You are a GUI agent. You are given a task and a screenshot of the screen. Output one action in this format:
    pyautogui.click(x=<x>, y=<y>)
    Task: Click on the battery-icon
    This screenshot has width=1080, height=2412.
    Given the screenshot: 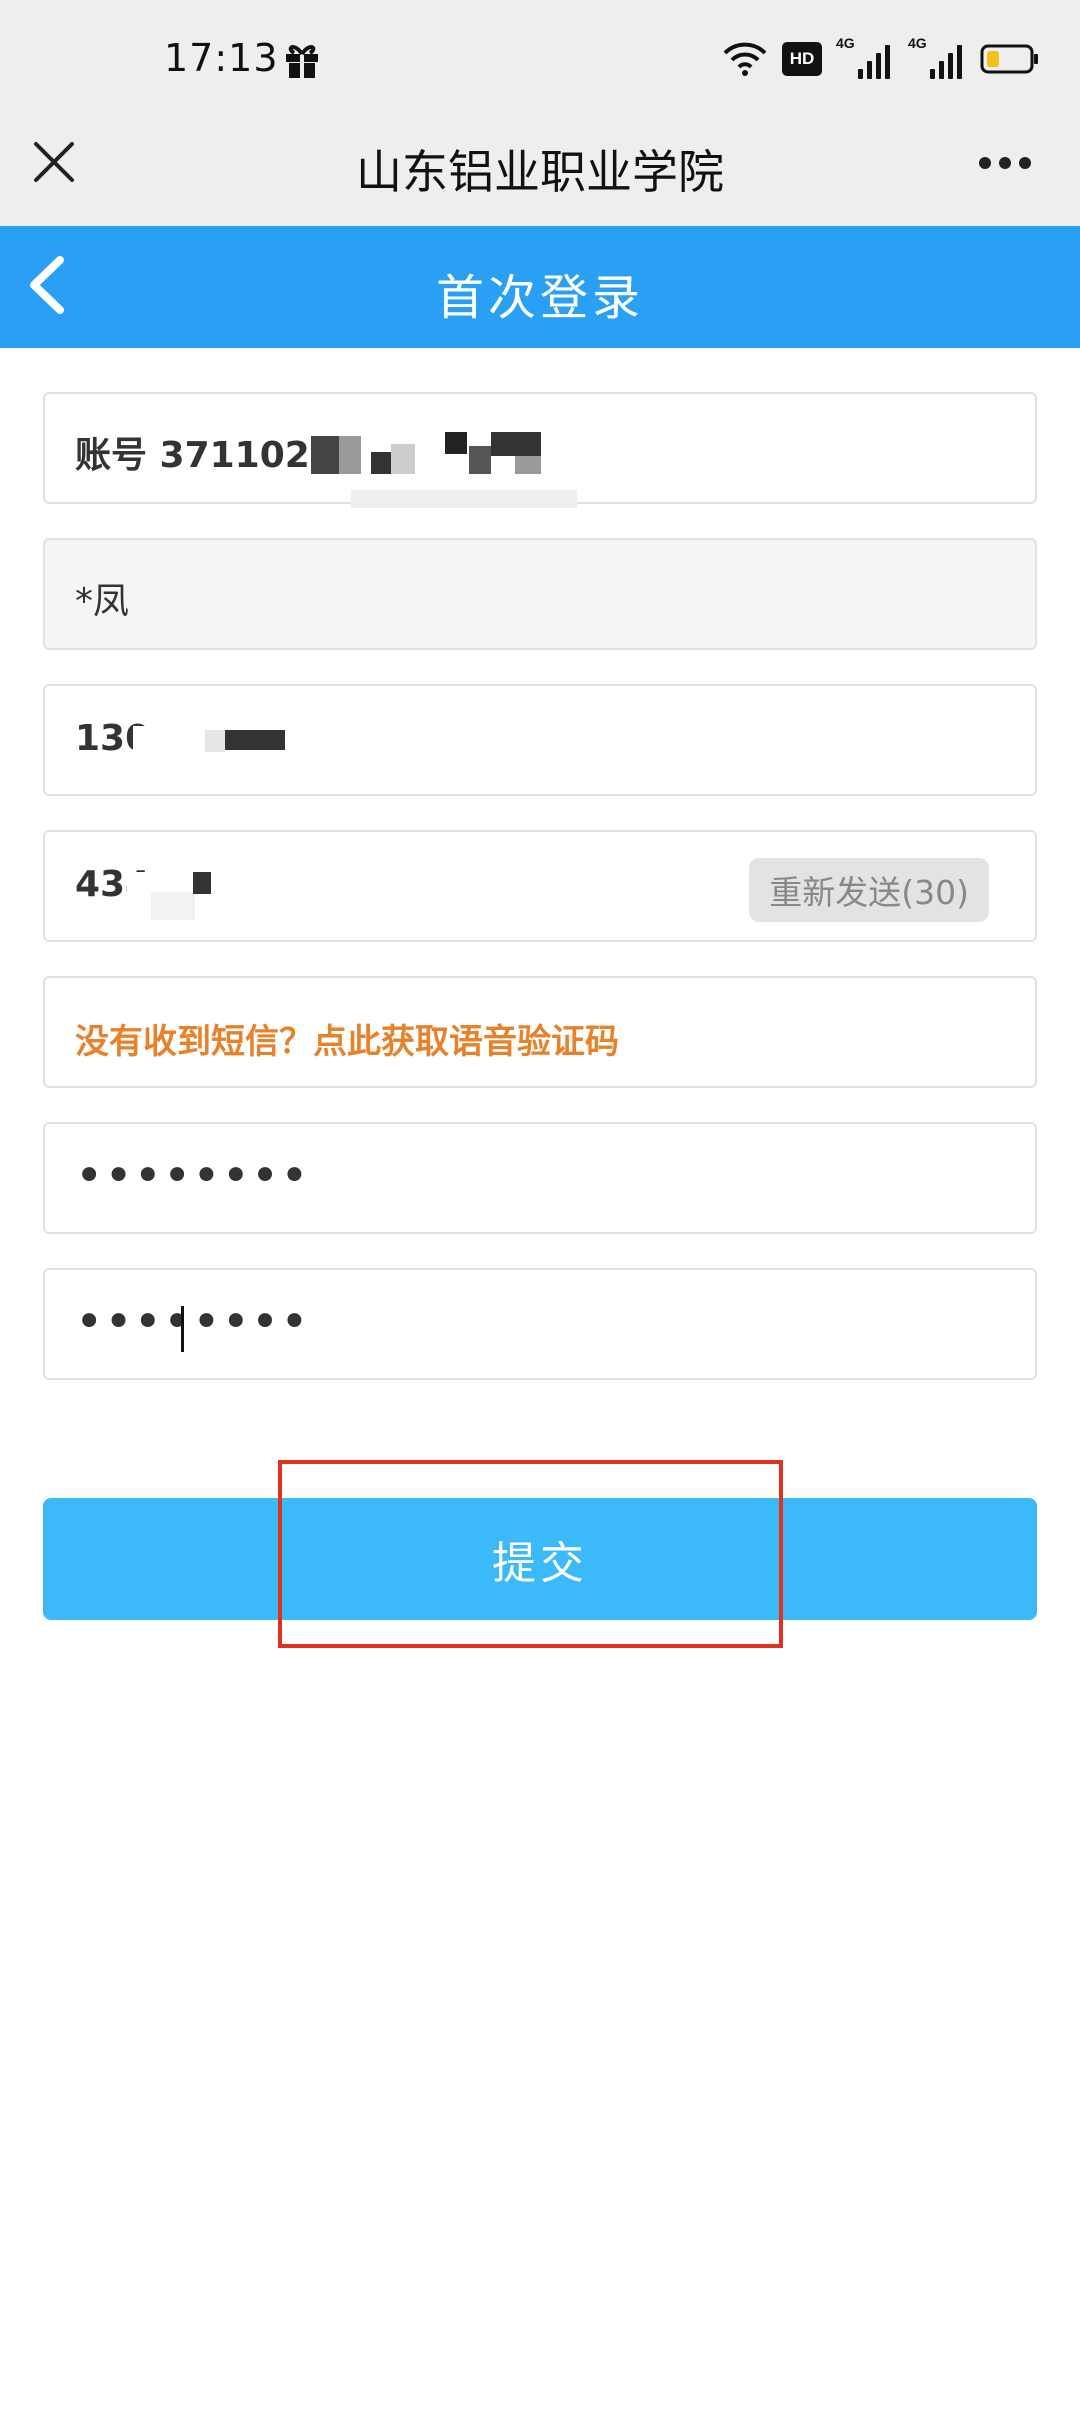 What is the action you would take?
    pyautogui.click(x=1009, y=59)
    